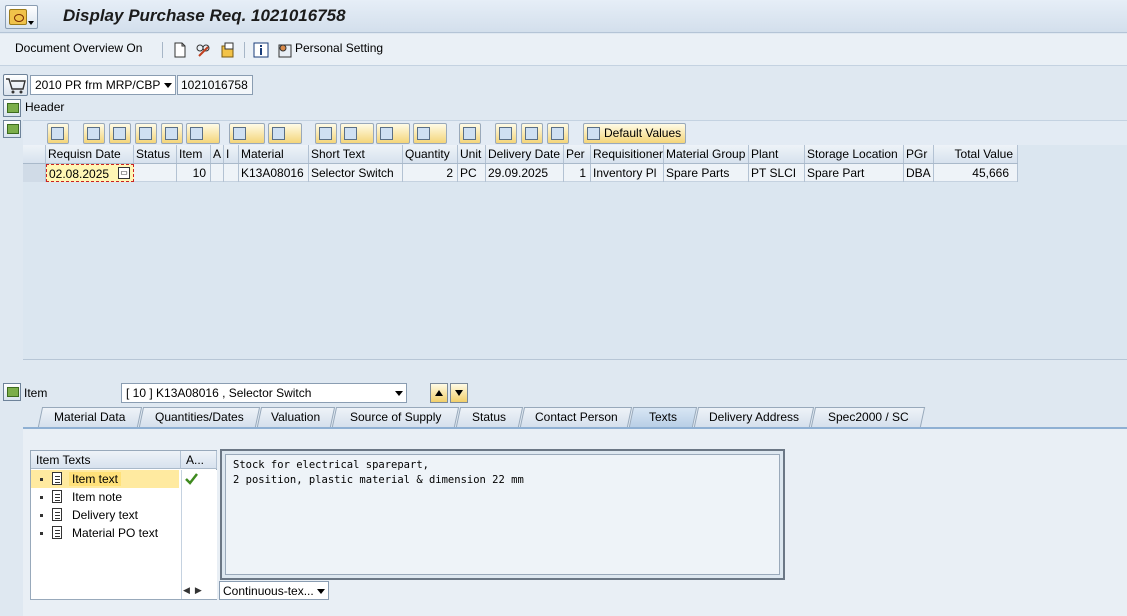  What do you see at coordinates (576, 417) in the screenshot?
I see `tab-contact-person: Contact Person` at bounding box center [576, 417].